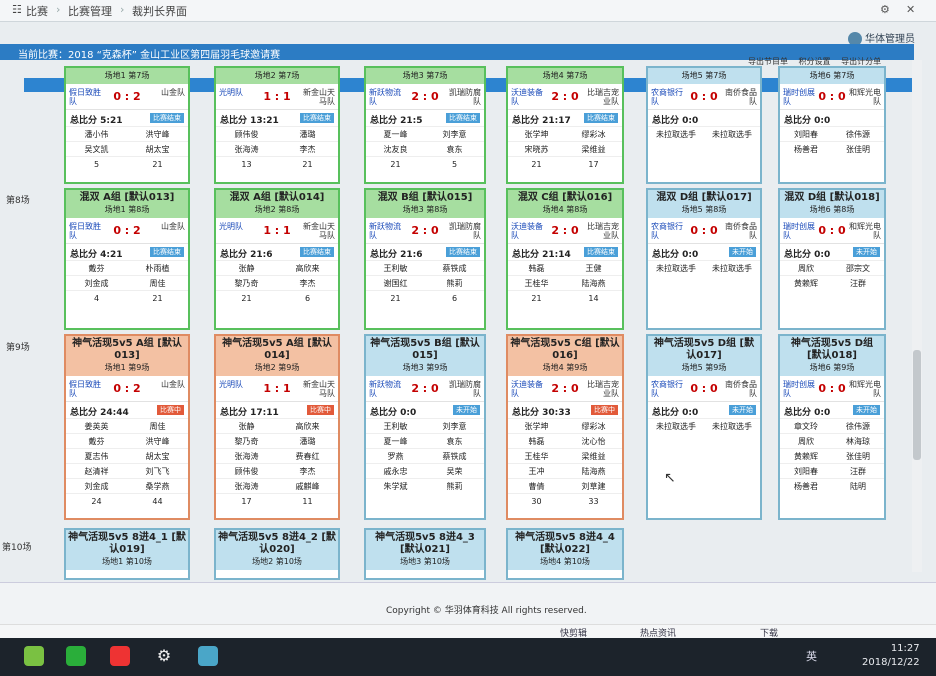  Describe the element at coordinates (806, 426) in the screenshot. I see `player-left: 章文玲` at that location.